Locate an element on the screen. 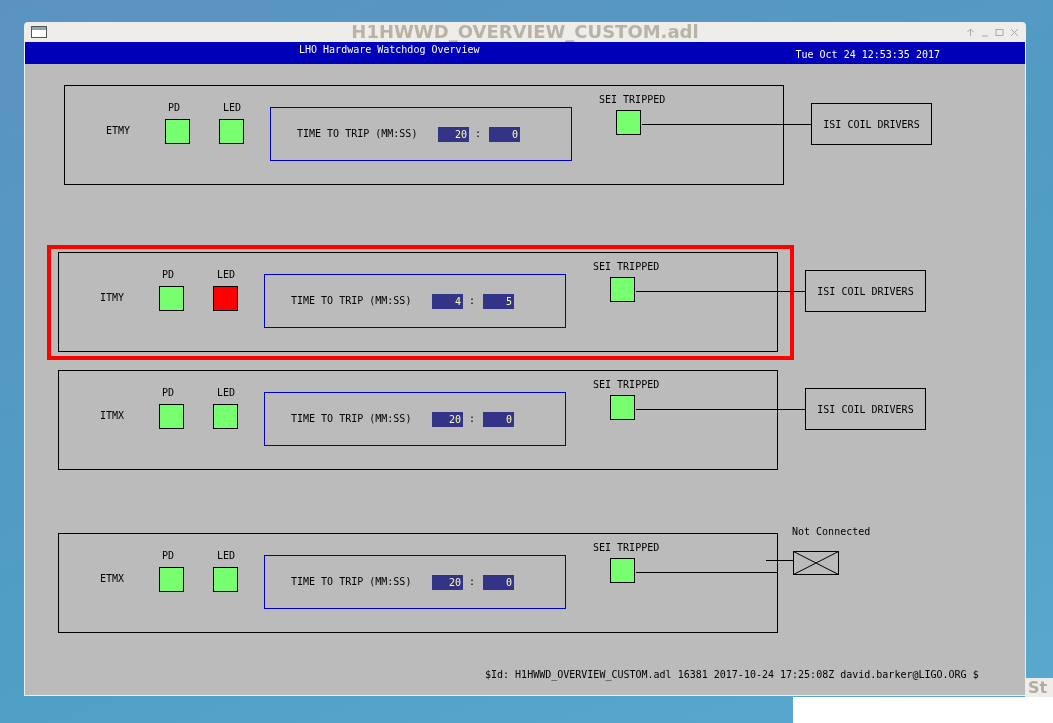 This screenshot has width=1053, height=723. arrow-up-icon is located at coordinates (970, 32).